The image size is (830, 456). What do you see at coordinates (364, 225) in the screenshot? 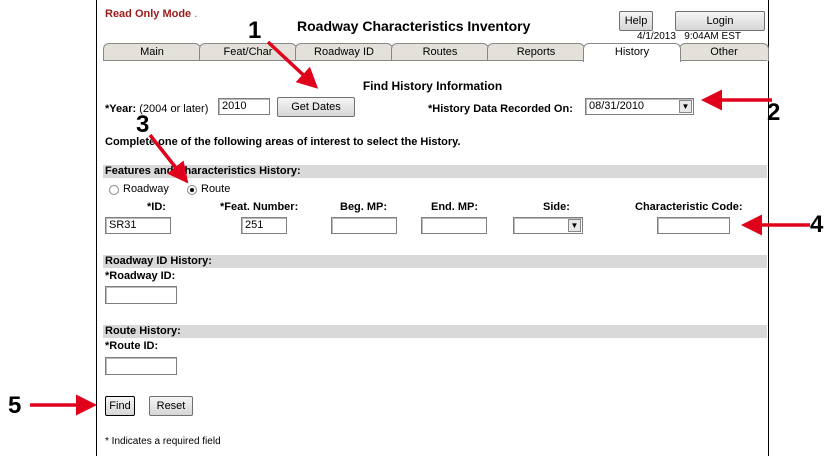
I see `beg-mp-input` at bounding box center [364, 225].